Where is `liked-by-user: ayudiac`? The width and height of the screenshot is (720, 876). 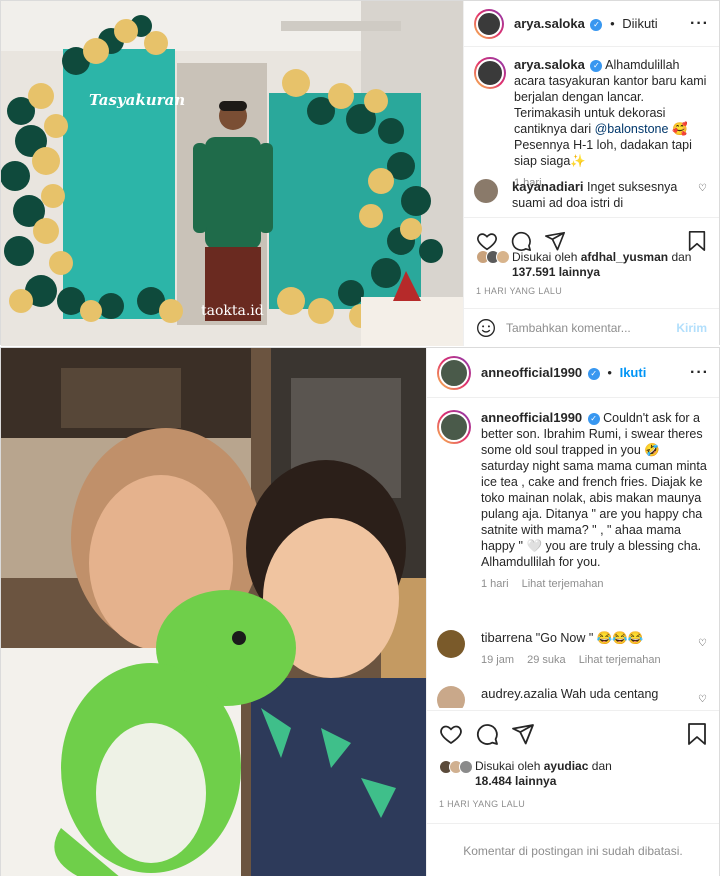
liked-by-user: ayudiac is located at coordinates (566, 766).